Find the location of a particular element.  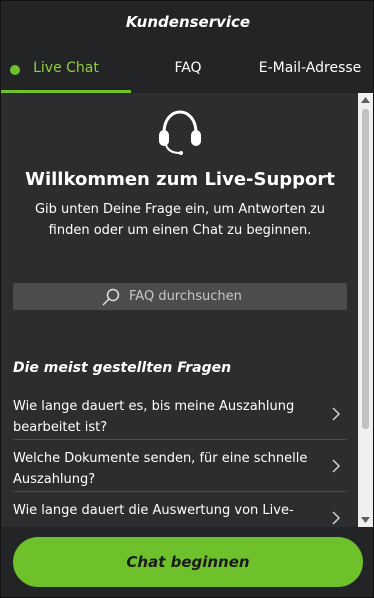

faq-search-input is located at coordinates (194, 296).